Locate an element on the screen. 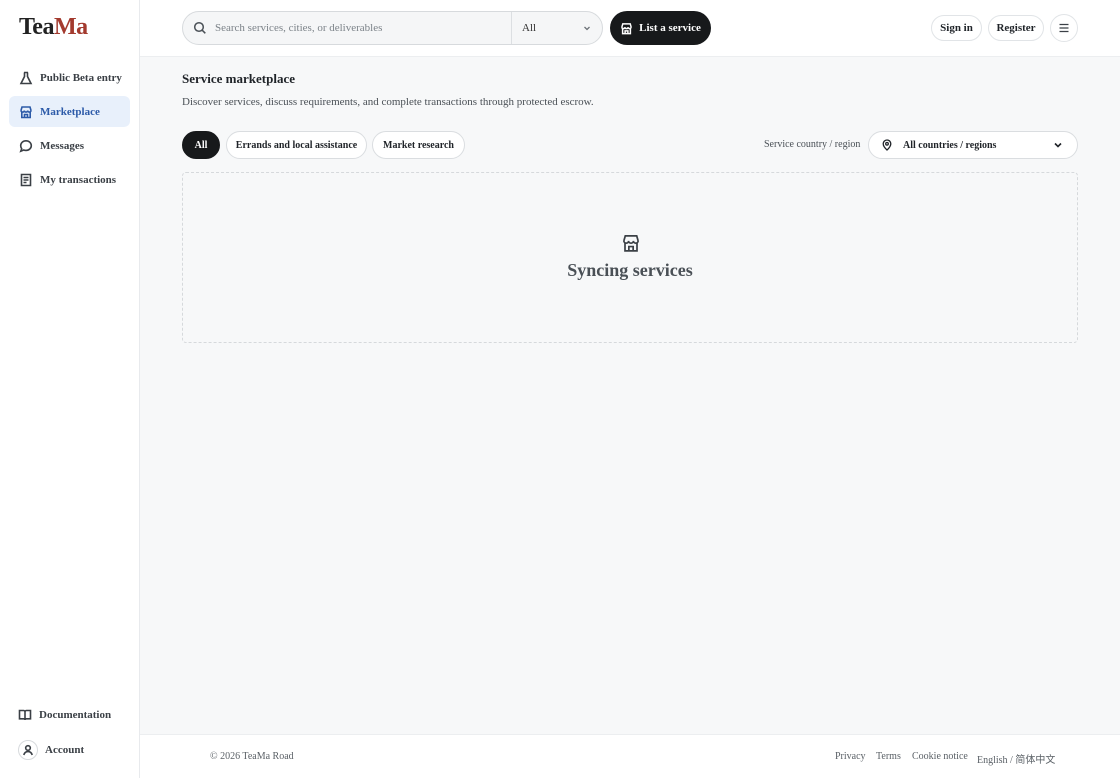 This screenshot has height=778, width=1120. region-select: All countries / regions is located at coordinates (973, 145).